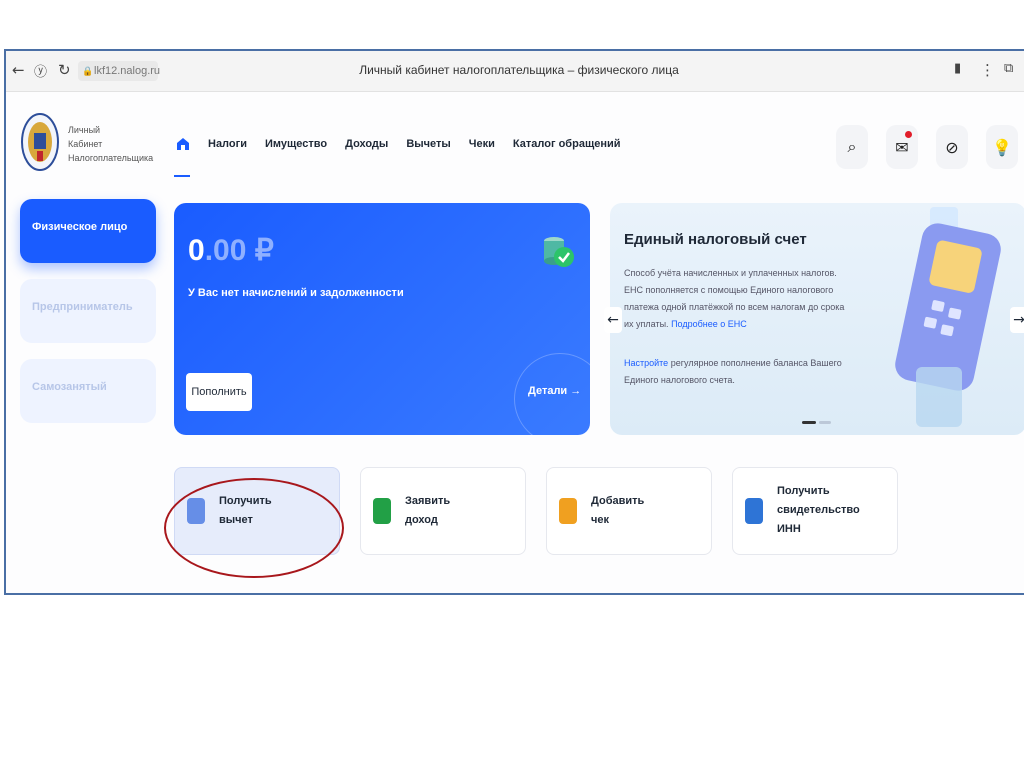 The width and height of the screenshot is (1024, 767). Describe the element at coordinates (227, 144) in the screenshot. I see `nav-item-taxes: Налоги` at that location.